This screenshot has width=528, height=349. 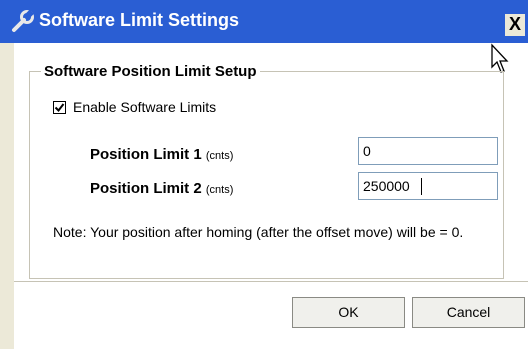 I want to click on ok-button: OK, so click(x=348, y=312).